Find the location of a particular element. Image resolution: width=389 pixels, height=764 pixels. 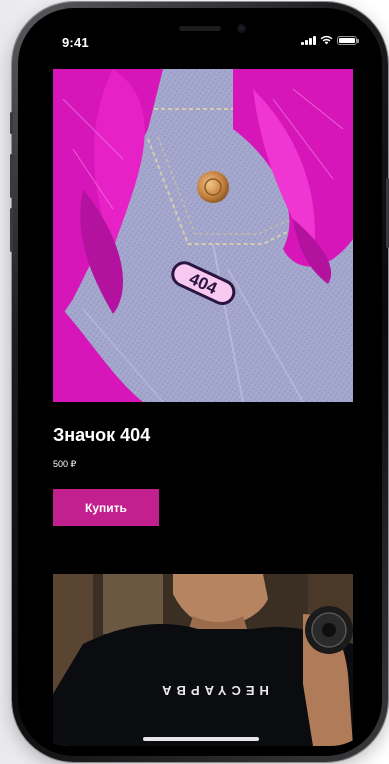

volume-up-button is located at coordinates (11, 176).